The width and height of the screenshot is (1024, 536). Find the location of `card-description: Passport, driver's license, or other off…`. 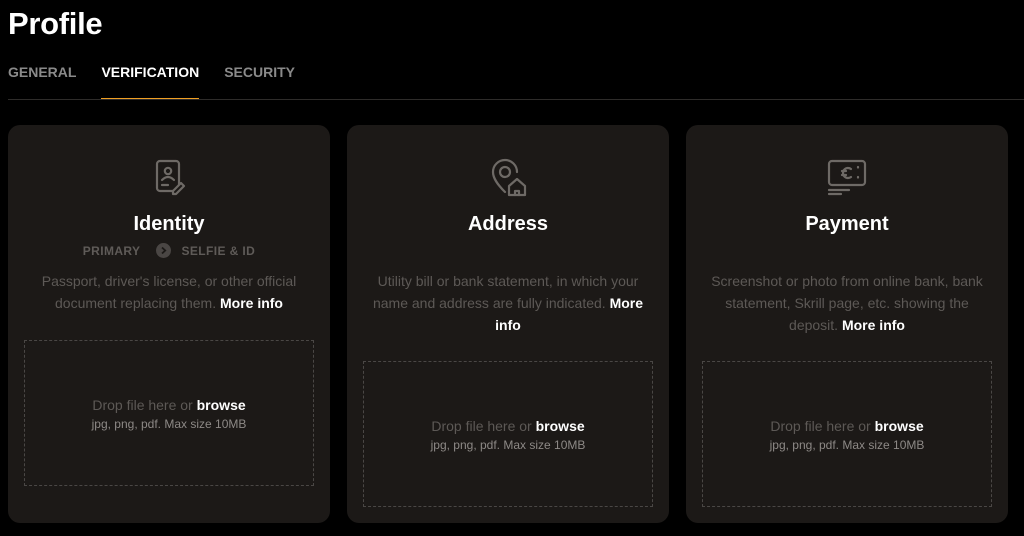

card-description: Passport, driver's license, or other off… is located at coordinates (169, 292).